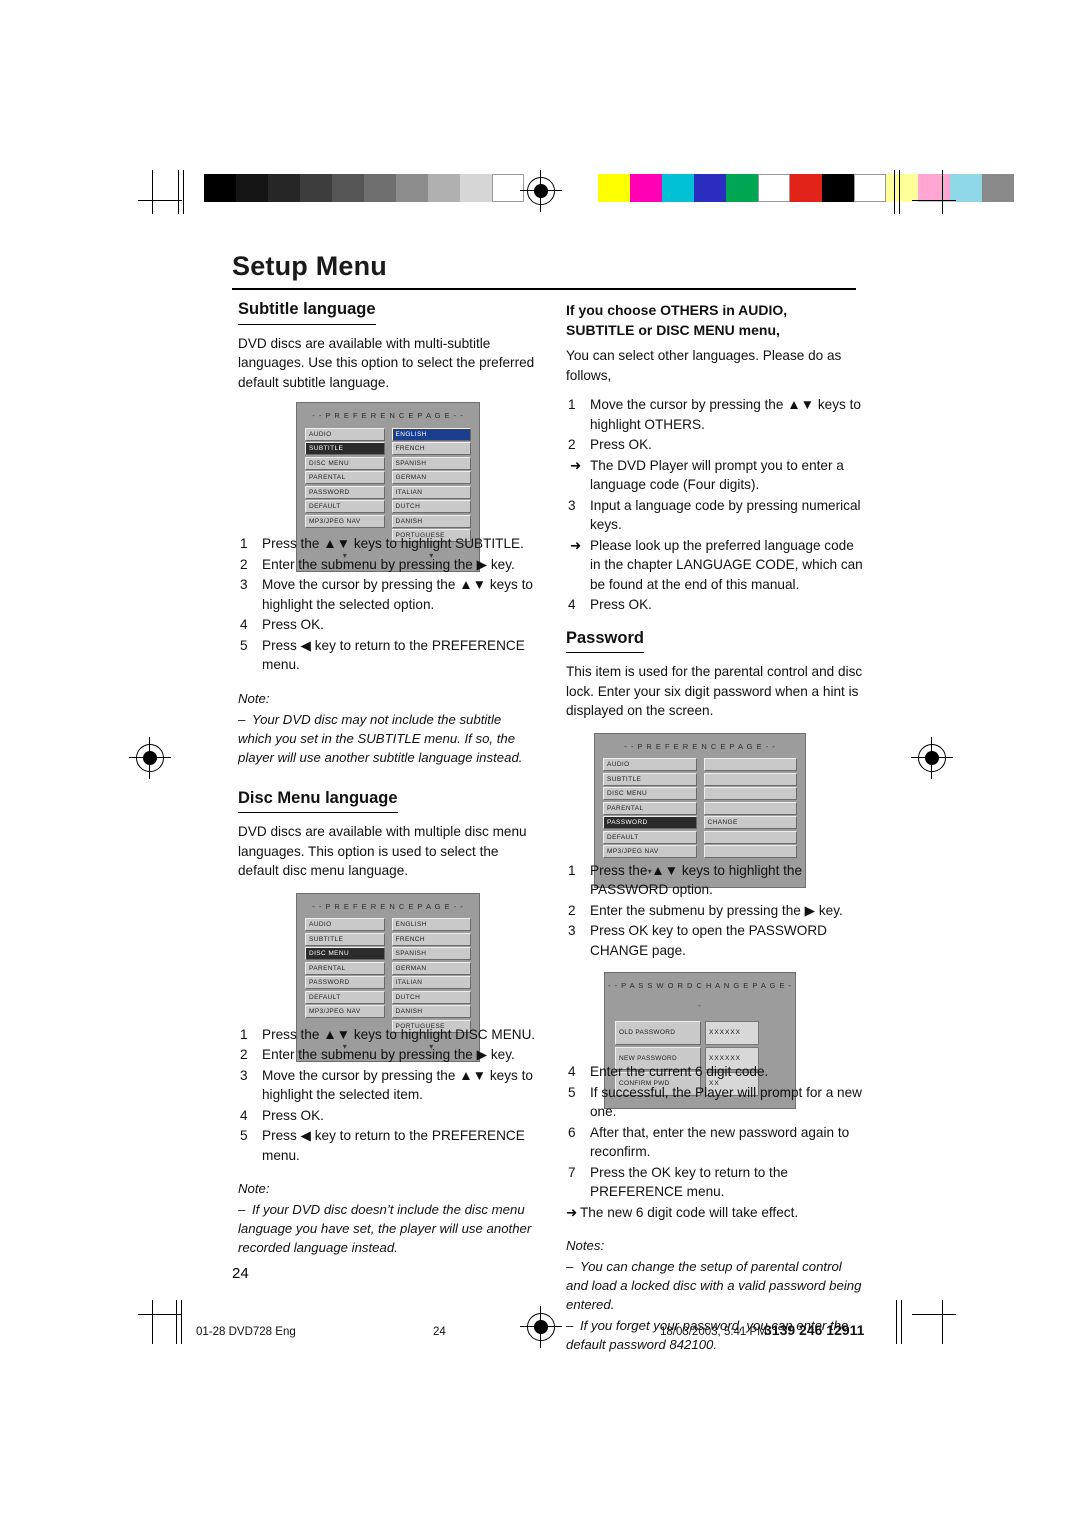  I want to click on crop-mark-top-left, so click(160, 192).